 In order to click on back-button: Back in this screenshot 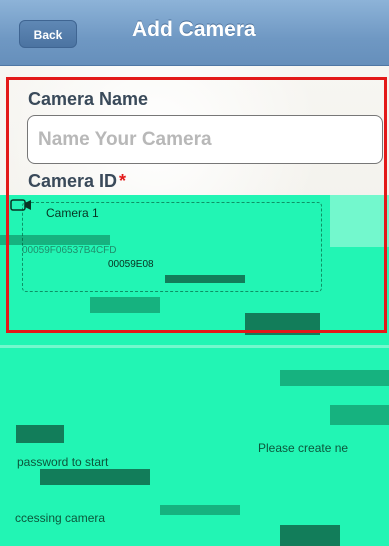, I will do `click(48, 34)`.